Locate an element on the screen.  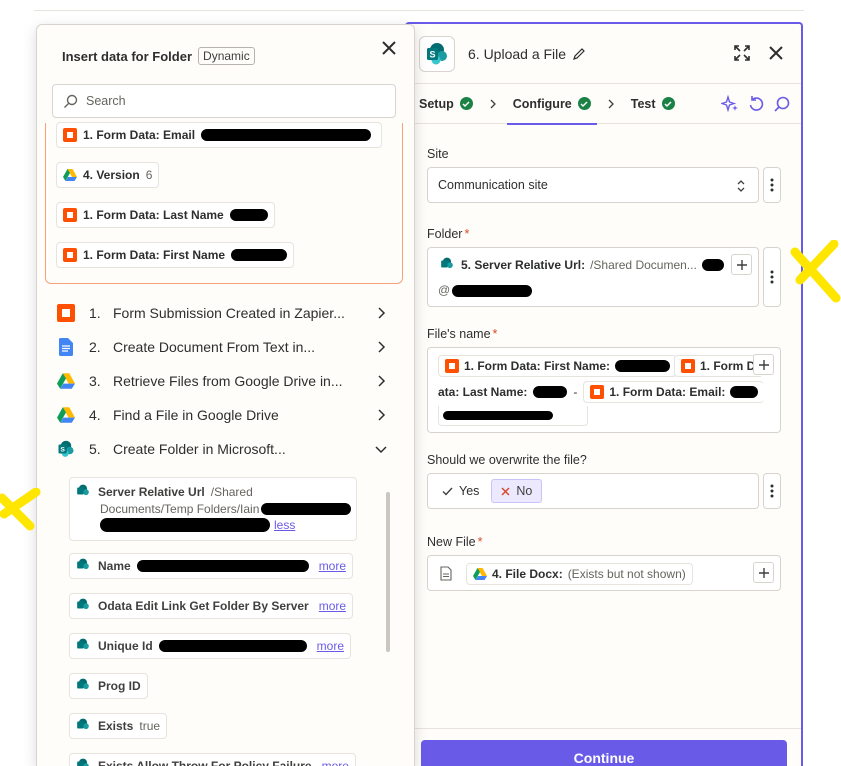
recent-item-last-name: 1. Form Data: Last Name is located at coordinates (165, 215).